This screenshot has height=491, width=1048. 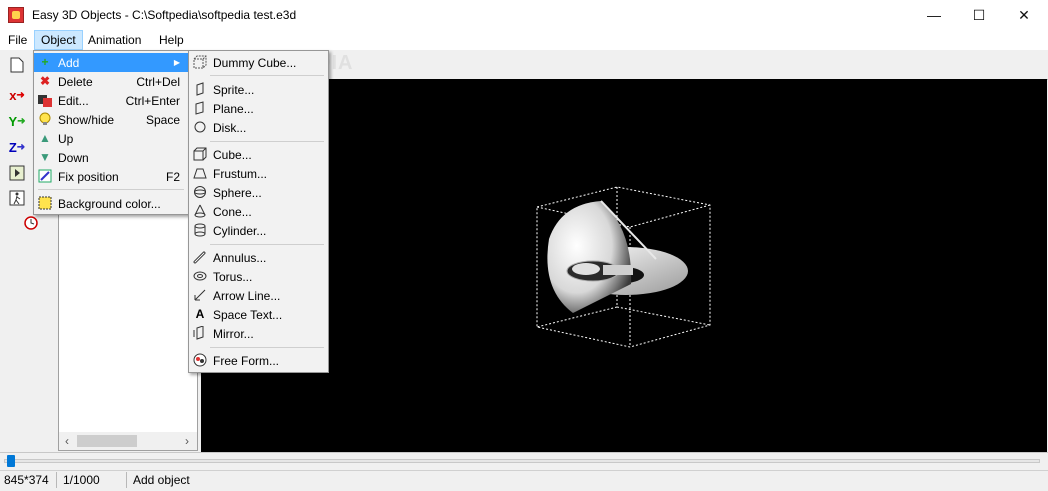 What do you see at coordinates (111, 189) in the screenshot?
I see `menu-separator` at bounding box center [111, 189].